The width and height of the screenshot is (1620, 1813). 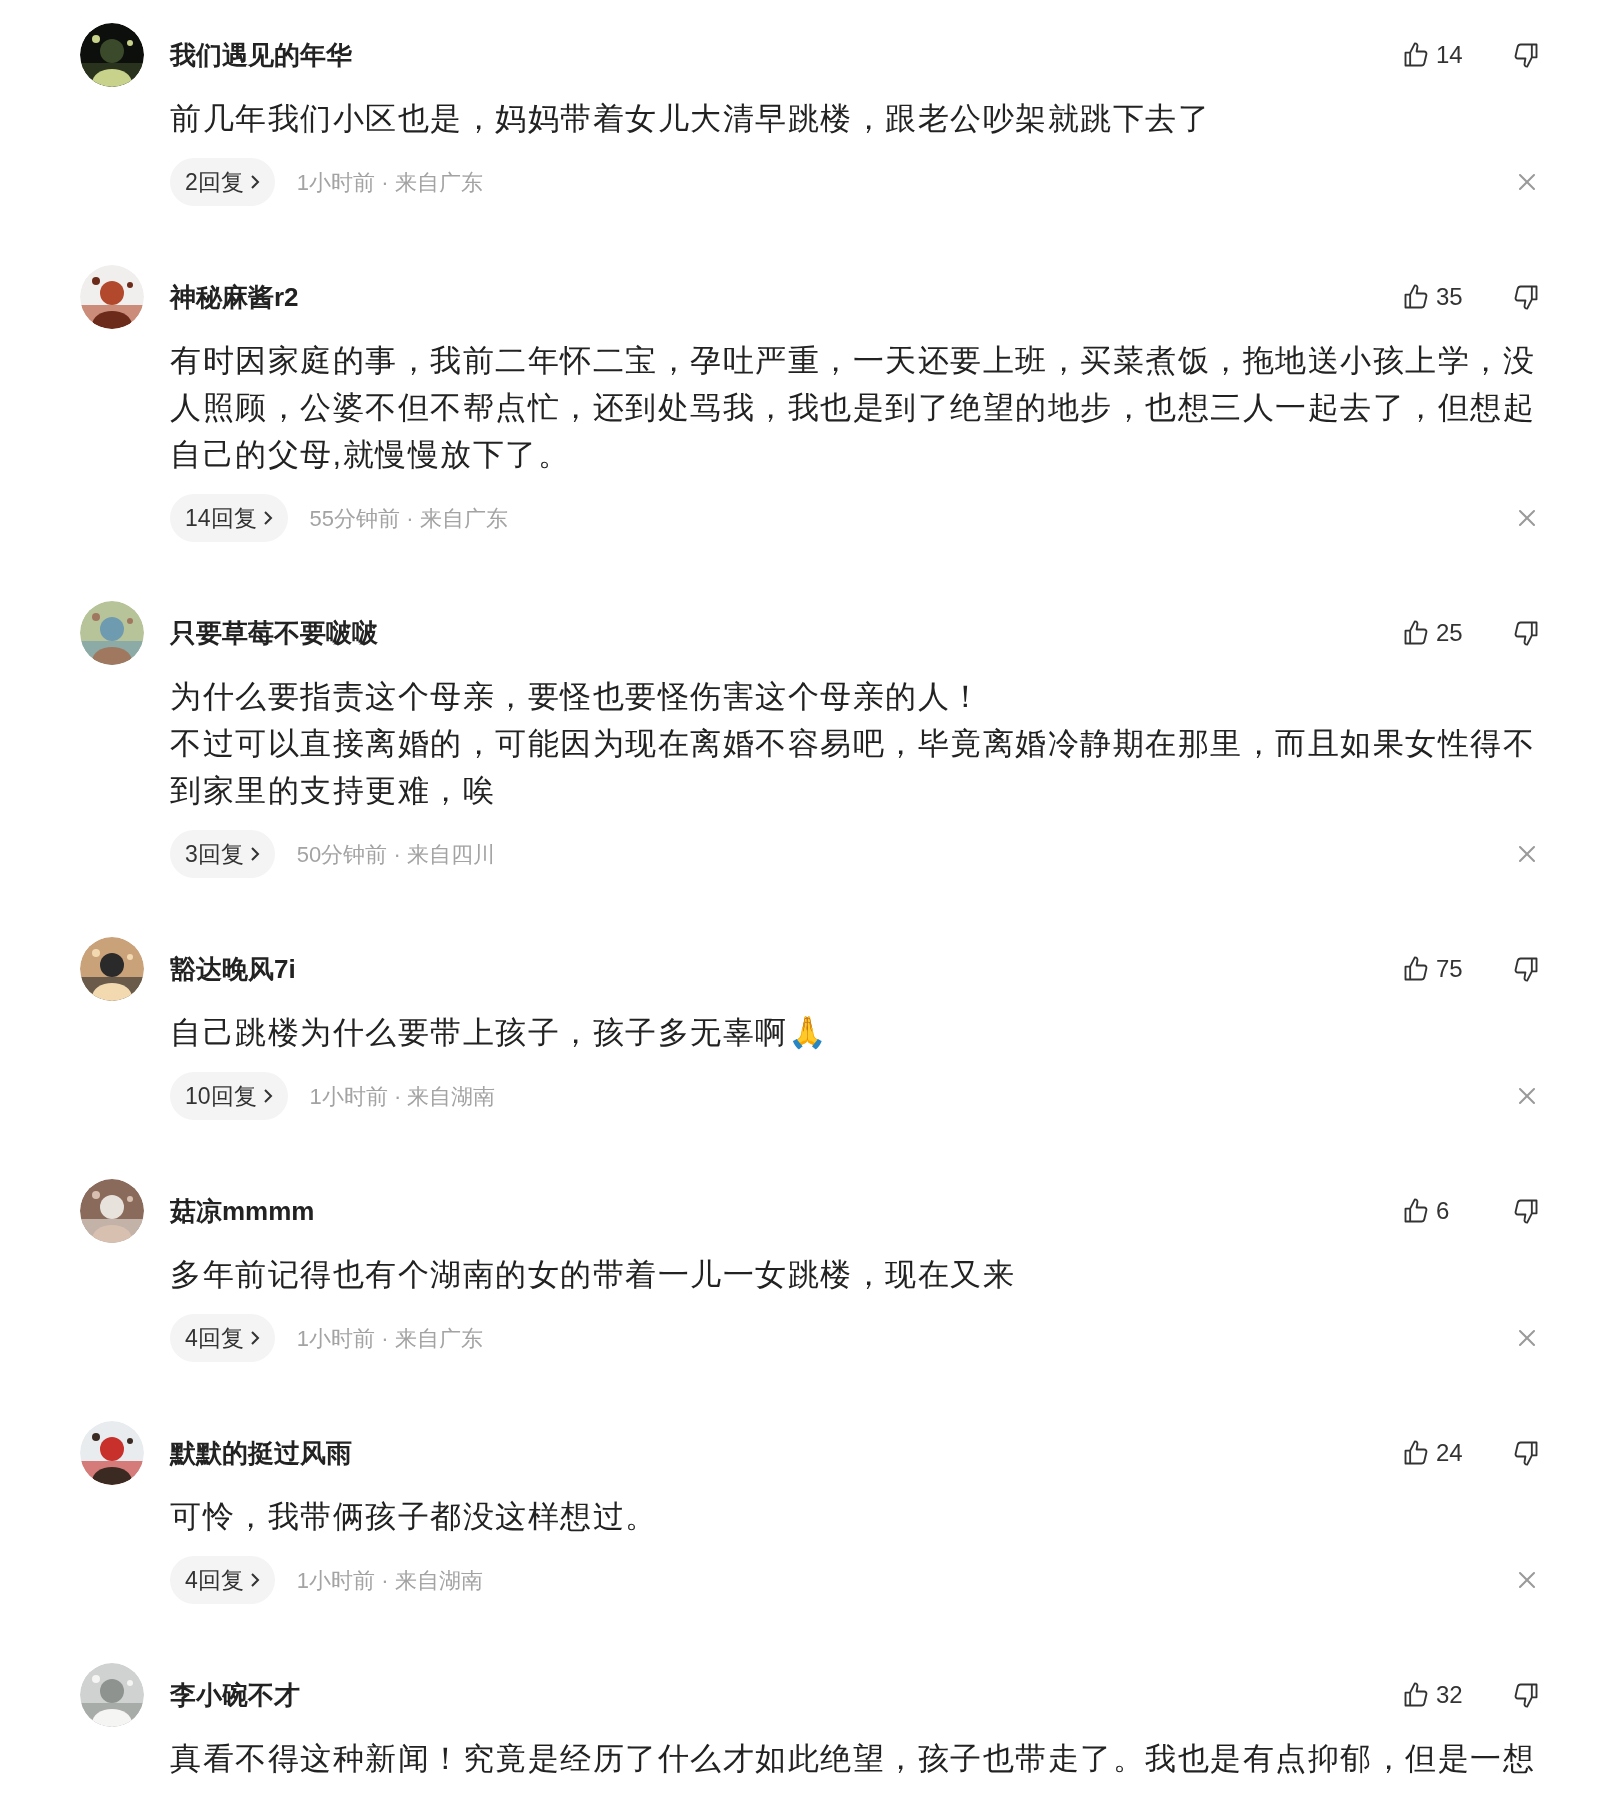 I want to click on like-count: 14, so click(x=1450, y=55).